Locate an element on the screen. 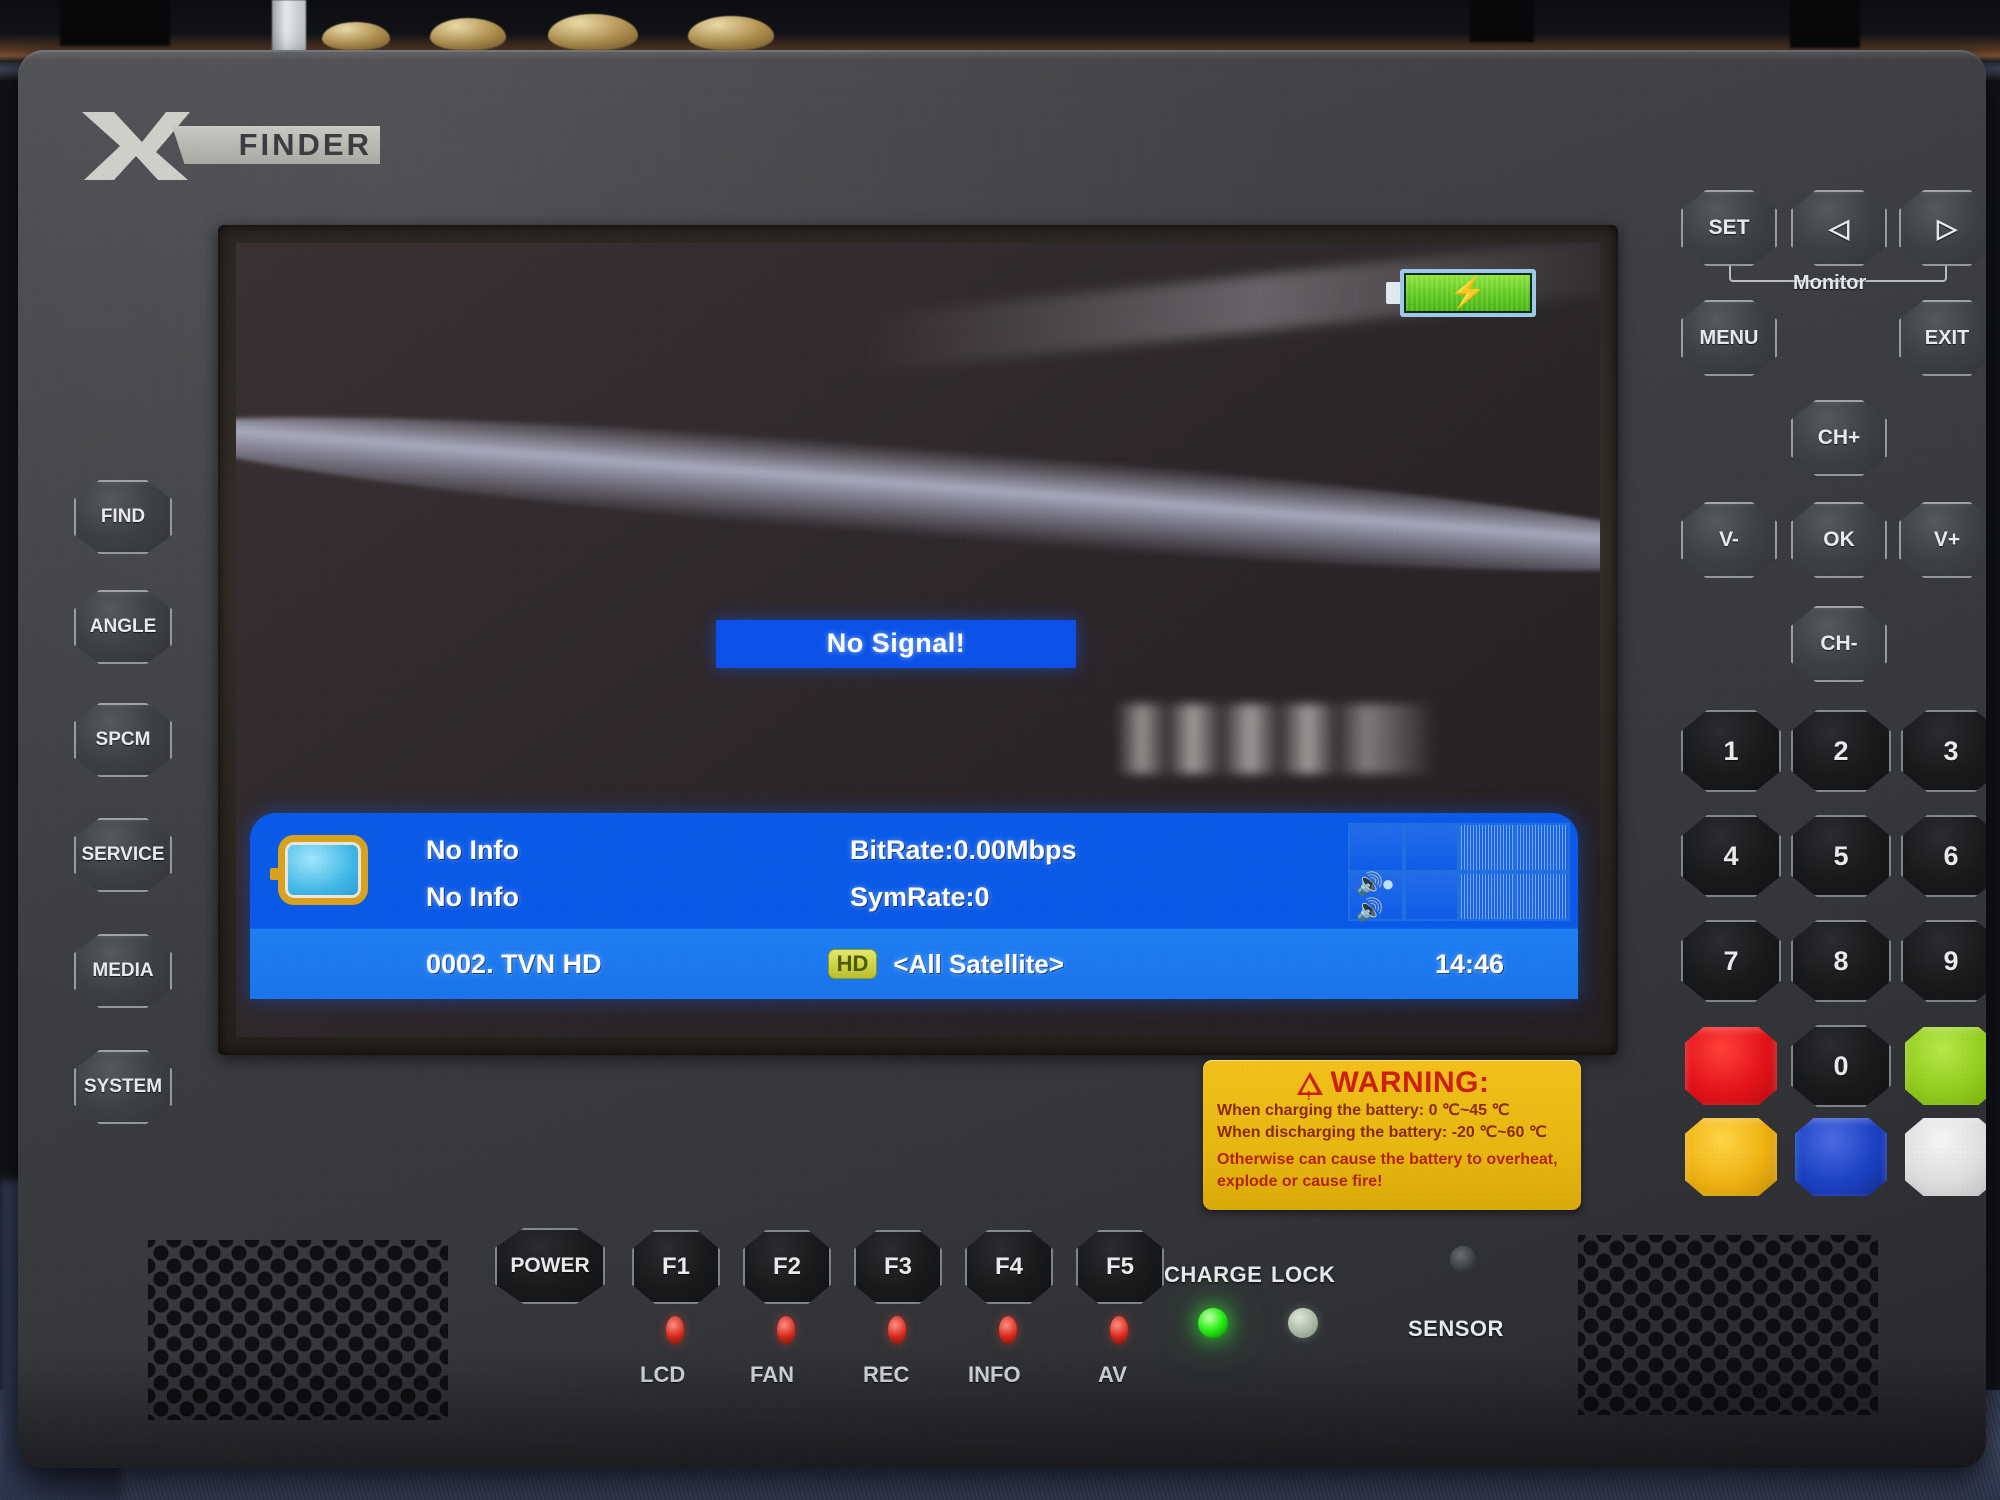 The width and height of the screenshot is (2000, 1500). button-label: SPCM is located at coordinates (123, 739).